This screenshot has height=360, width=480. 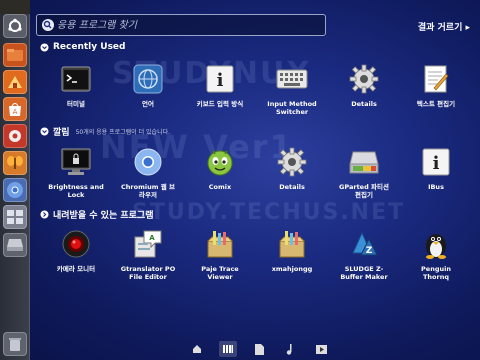 I want to click on music-lens-icon, so click(x=288, y=349).